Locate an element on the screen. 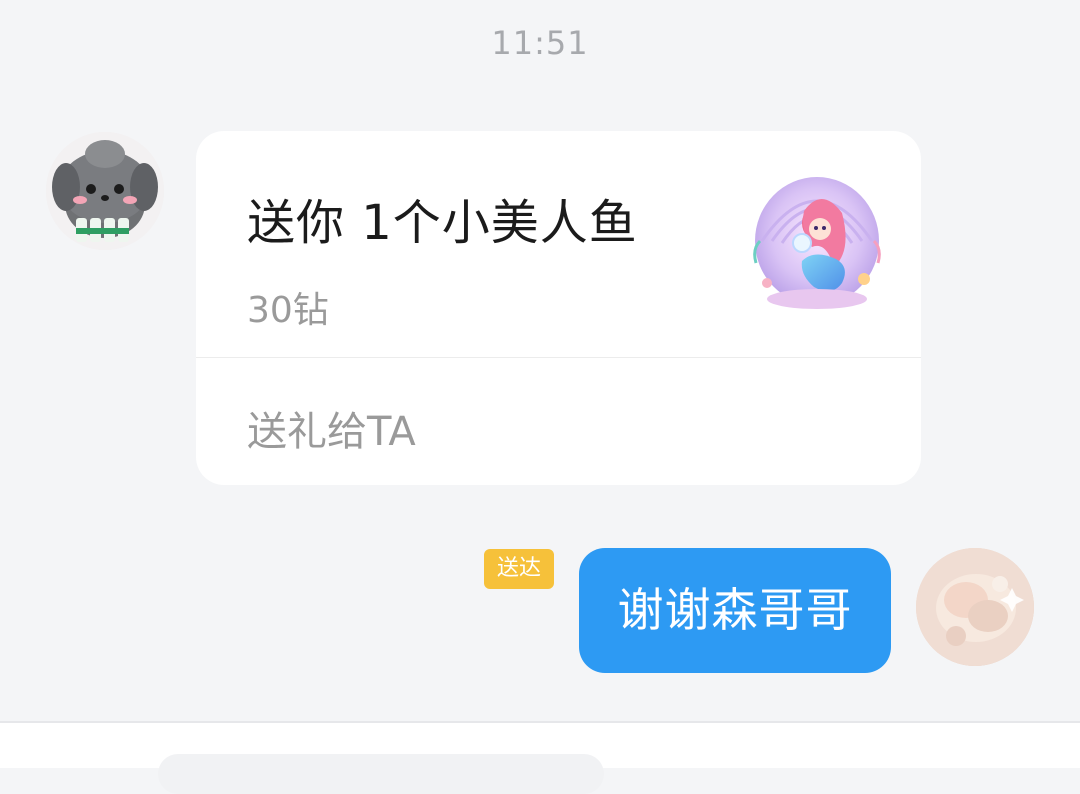 The width and height of the screenshot is (1080, 794). message-input is located at coordinates (381, 774).